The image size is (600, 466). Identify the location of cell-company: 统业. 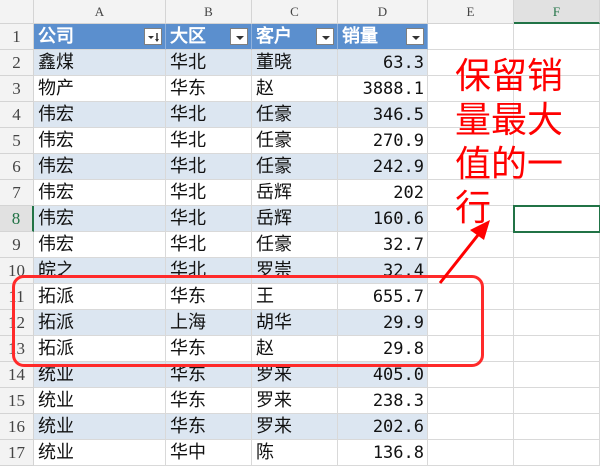
(100, 453).